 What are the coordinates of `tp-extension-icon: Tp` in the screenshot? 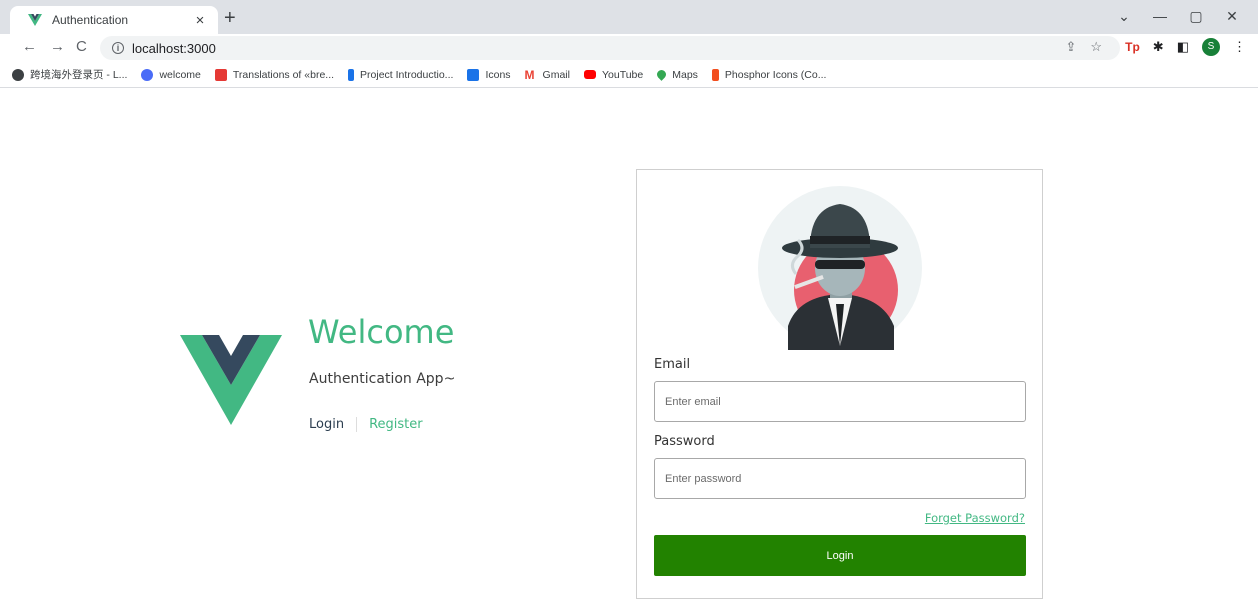 It's located at (1132, 47).